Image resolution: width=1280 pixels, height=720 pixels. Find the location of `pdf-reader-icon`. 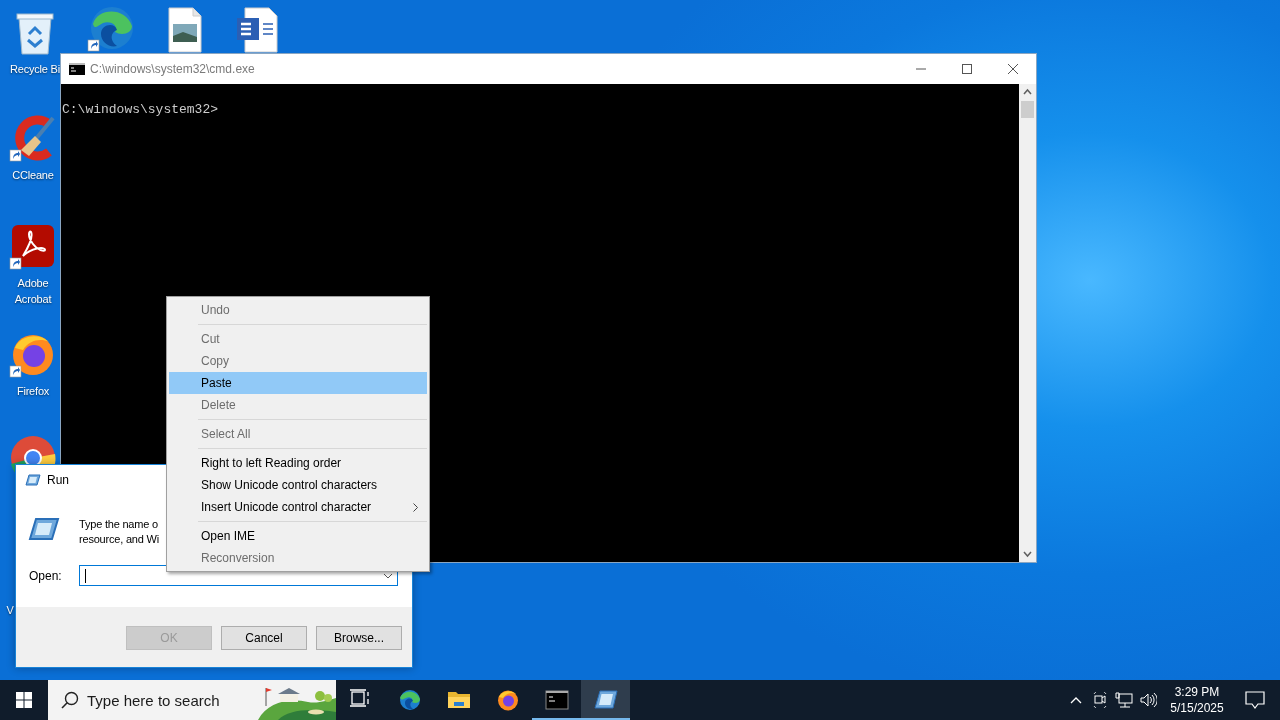

pdf-reader-icon is located at coordinates (33, 246).